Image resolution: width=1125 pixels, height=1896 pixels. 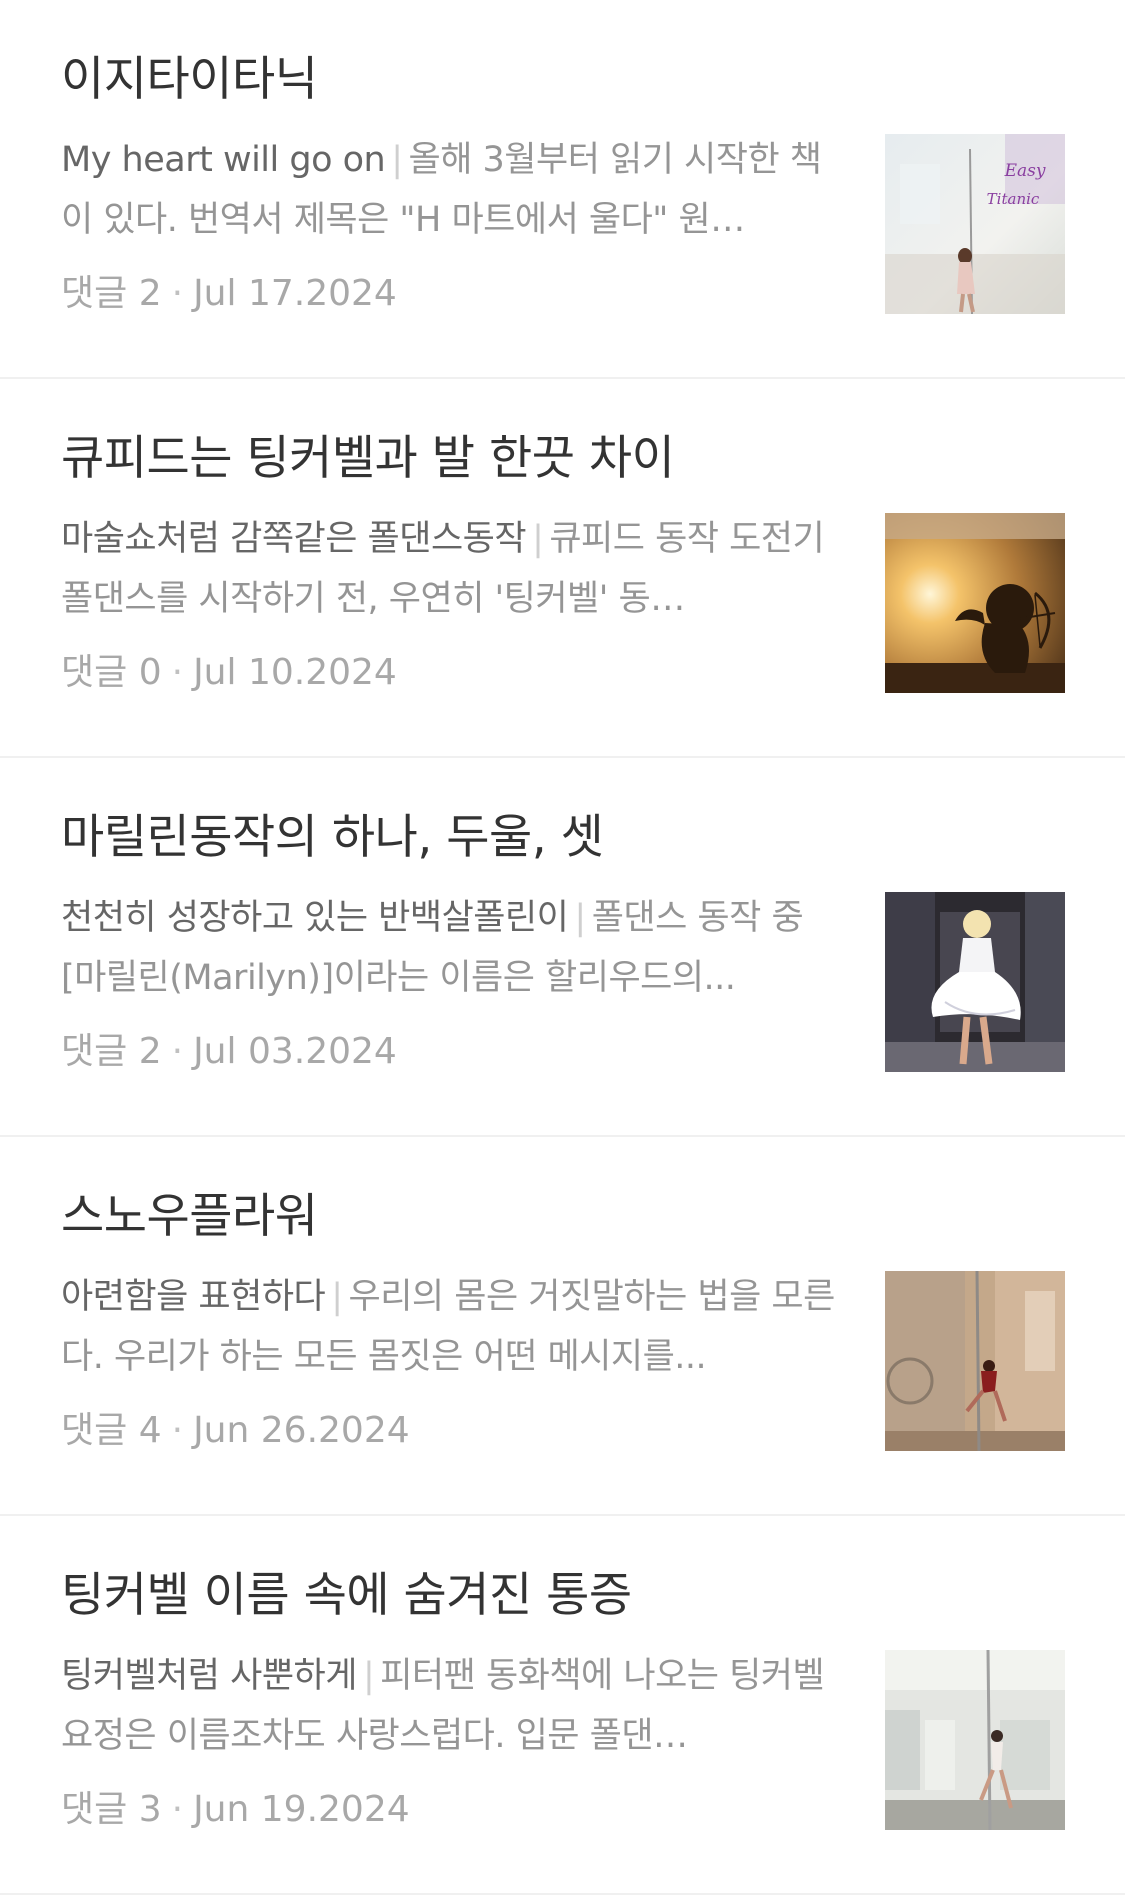 I want to click on post-meta: 댓글 2 · Jul 17.2024, so click(x=229, y=294).